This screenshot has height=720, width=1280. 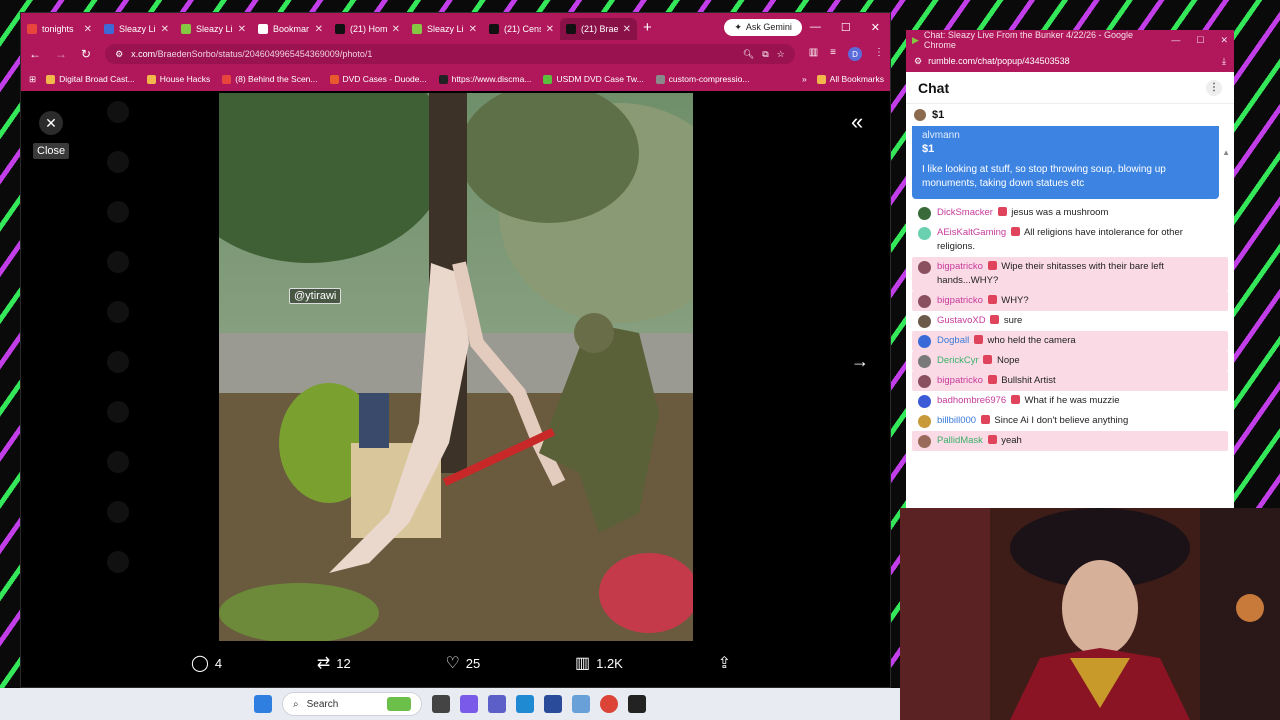 I want to click on taskbar-search: ⌕ Search, so click(x=352, y=704).